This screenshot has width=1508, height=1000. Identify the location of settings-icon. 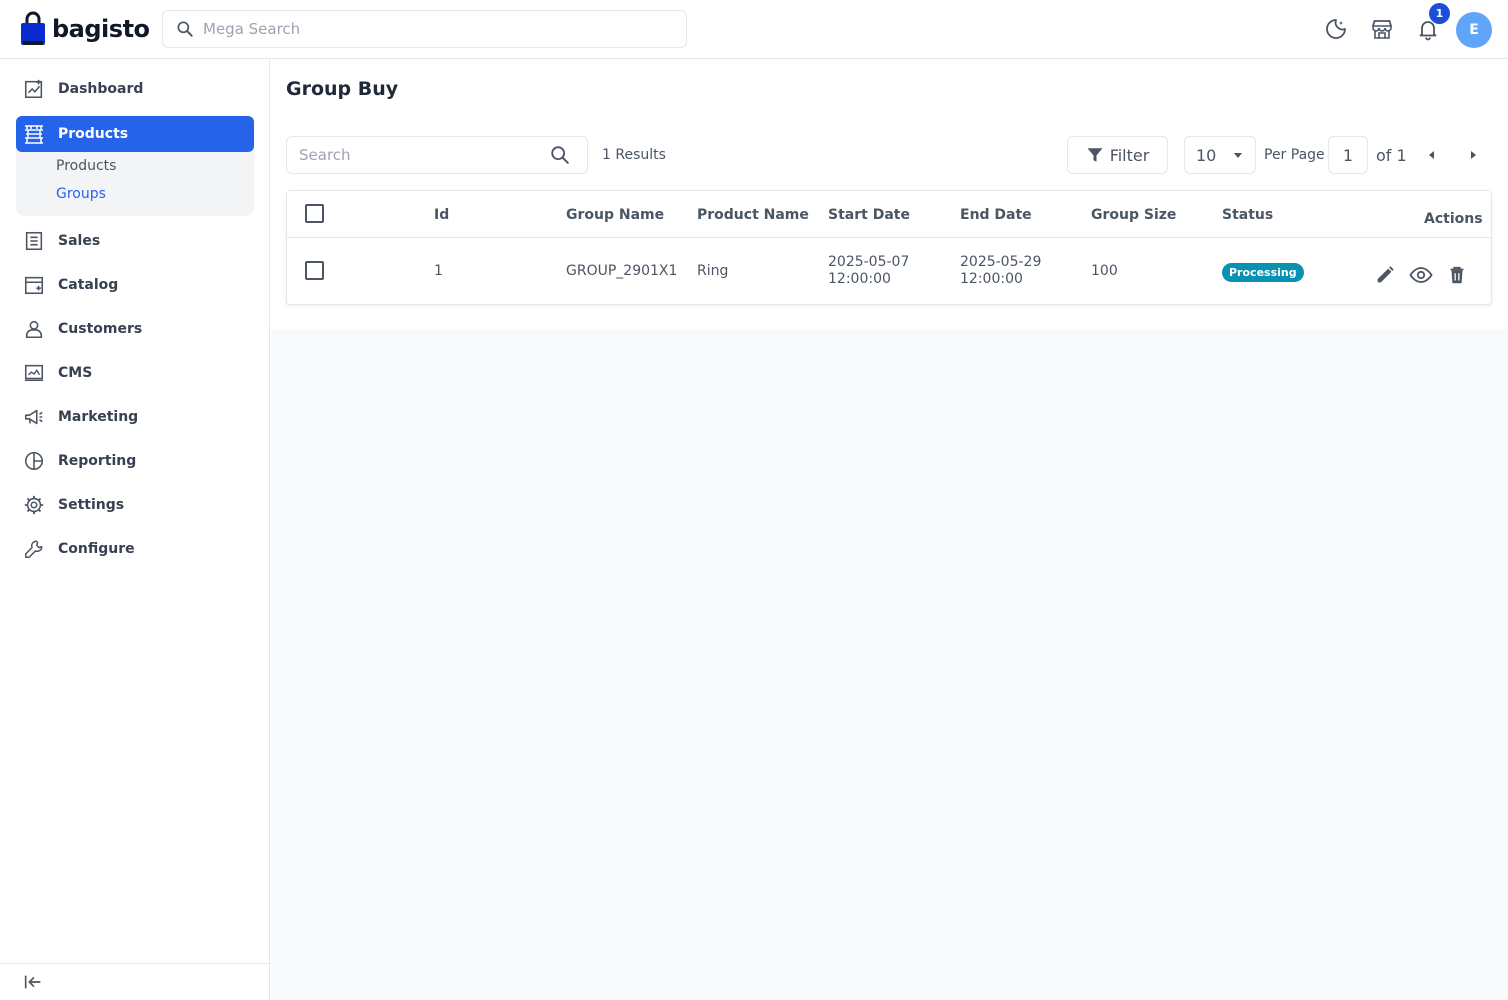
(34, 505).